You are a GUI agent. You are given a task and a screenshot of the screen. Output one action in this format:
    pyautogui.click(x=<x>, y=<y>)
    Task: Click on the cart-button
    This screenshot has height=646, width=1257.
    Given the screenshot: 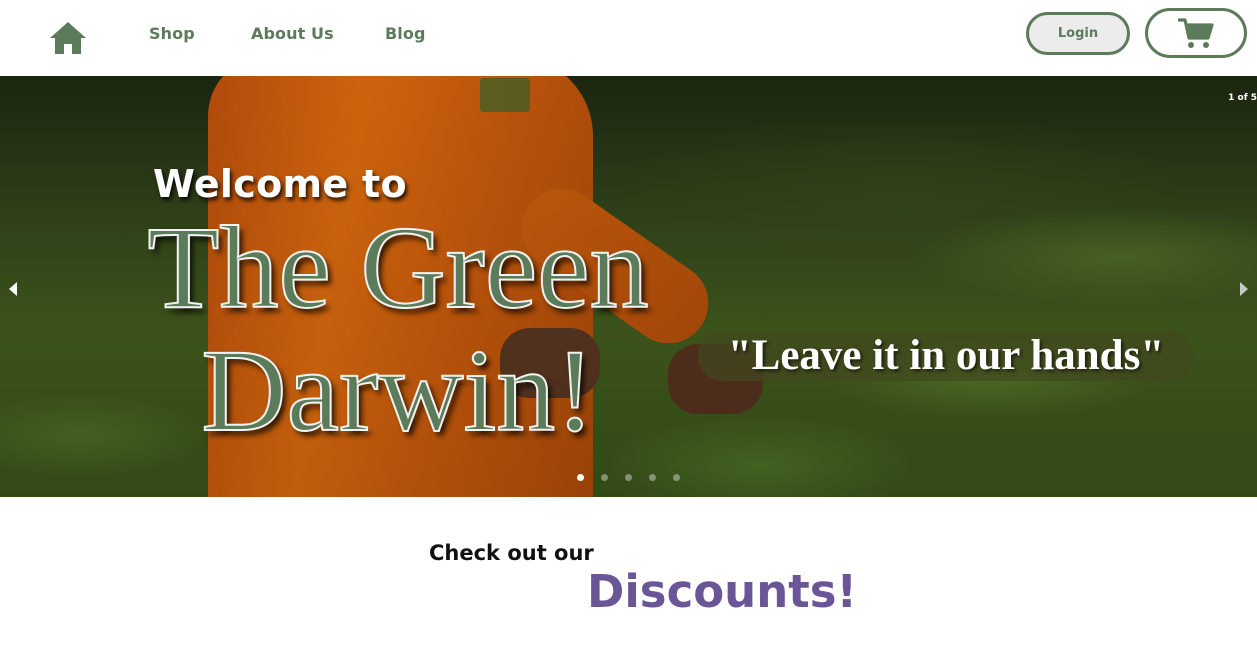 What is the action you would take?
    pyautogui.click(x=1196, y=33)
    